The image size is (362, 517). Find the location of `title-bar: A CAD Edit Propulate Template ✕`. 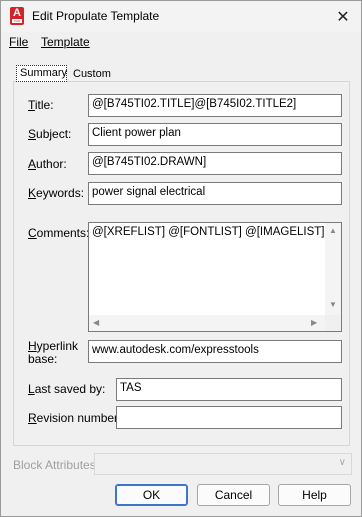

title-bar: A CAD Edit Propulate Template ✕ is located at coordinates (181, 16).